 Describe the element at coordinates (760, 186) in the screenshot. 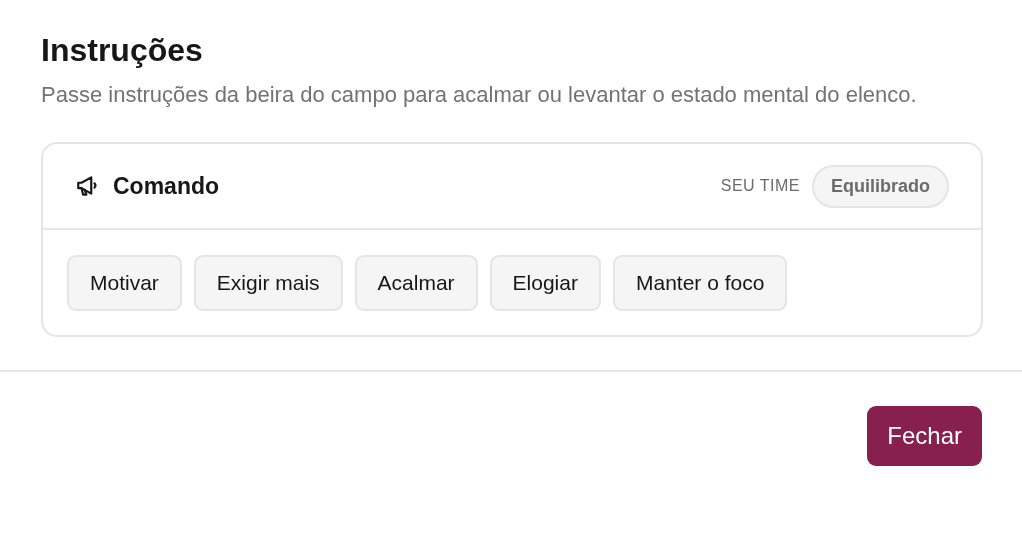

I see `team-label: SEU TIME` at that location.